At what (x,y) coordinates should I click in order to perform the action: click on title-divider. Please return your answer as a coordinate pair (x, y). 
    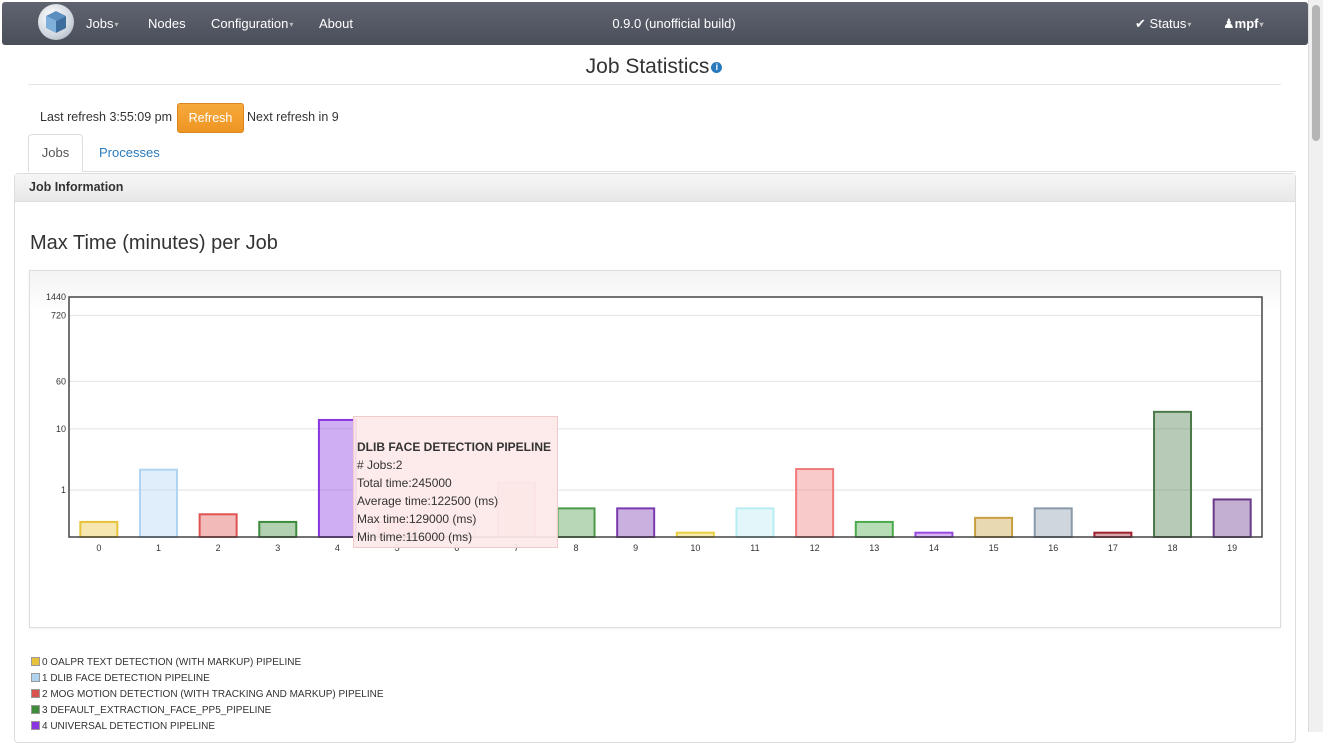
    Looking at the image, I should click on (654, 84).